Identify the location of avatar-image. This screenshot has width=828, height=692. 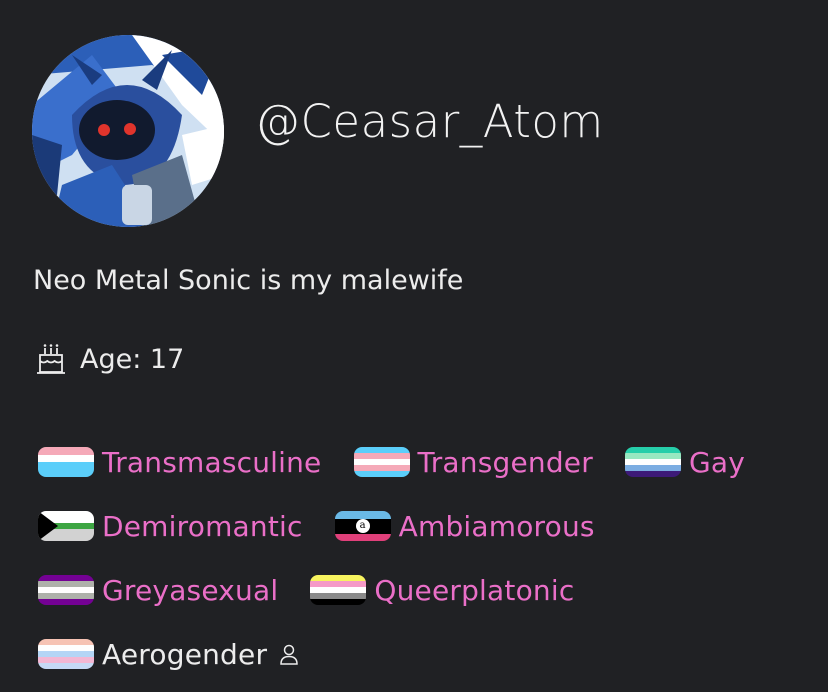
(128, 131).